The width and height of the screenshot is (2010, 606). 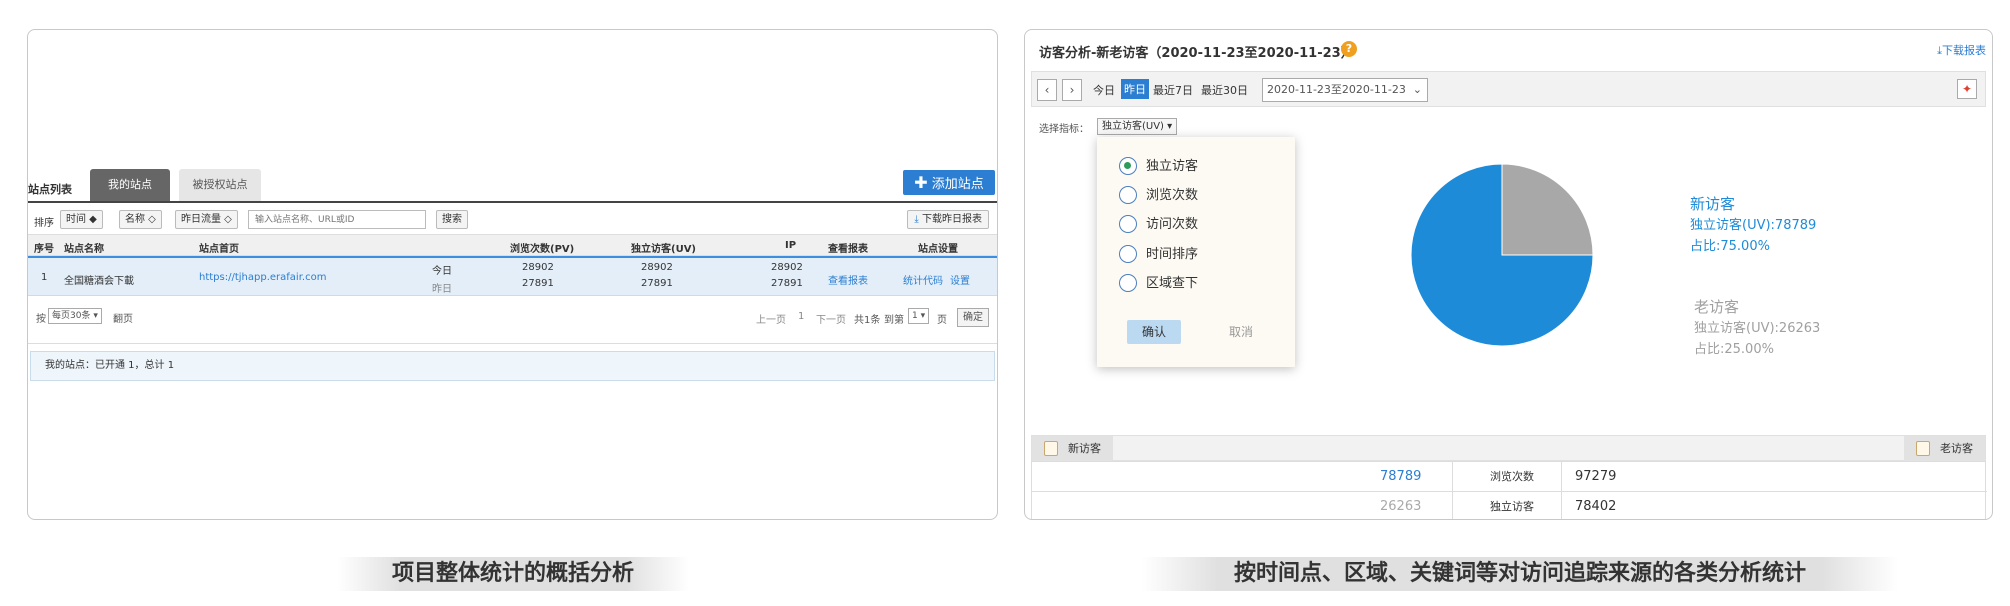 I want to click on option-pv-label: 浏览次数, so click(x=1172, y=195).